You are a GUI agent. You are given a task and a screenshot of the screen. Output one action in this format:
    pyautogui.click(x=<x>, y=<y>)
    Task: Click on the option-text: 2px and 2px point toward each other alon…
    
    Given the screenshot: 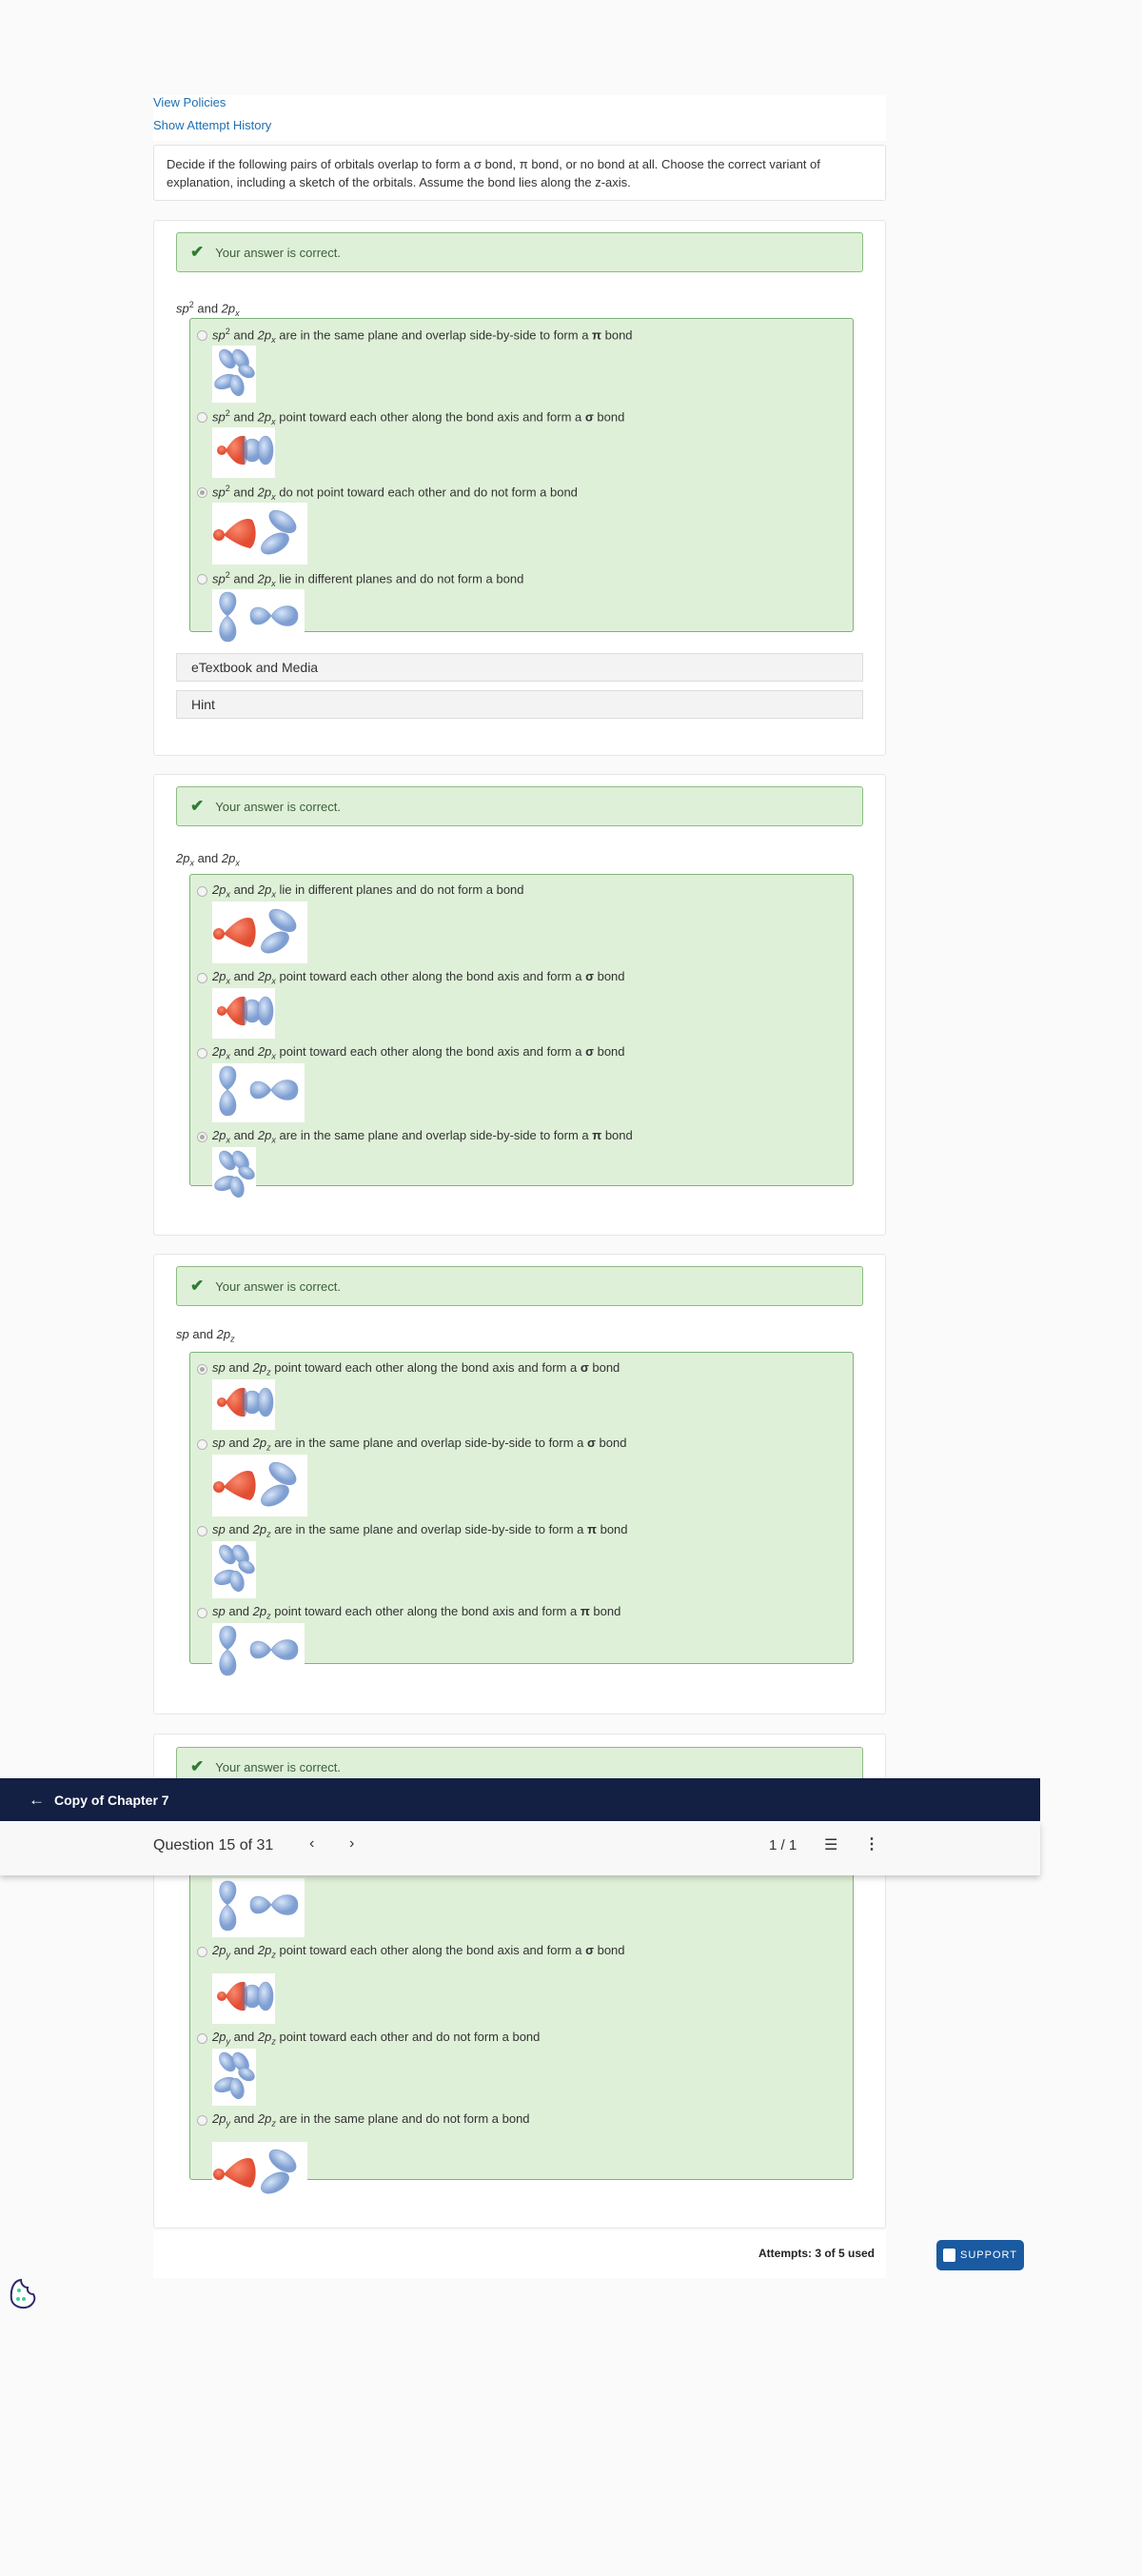 What is the action you would take?
    pyautogui.click(x=418, y=977)
    